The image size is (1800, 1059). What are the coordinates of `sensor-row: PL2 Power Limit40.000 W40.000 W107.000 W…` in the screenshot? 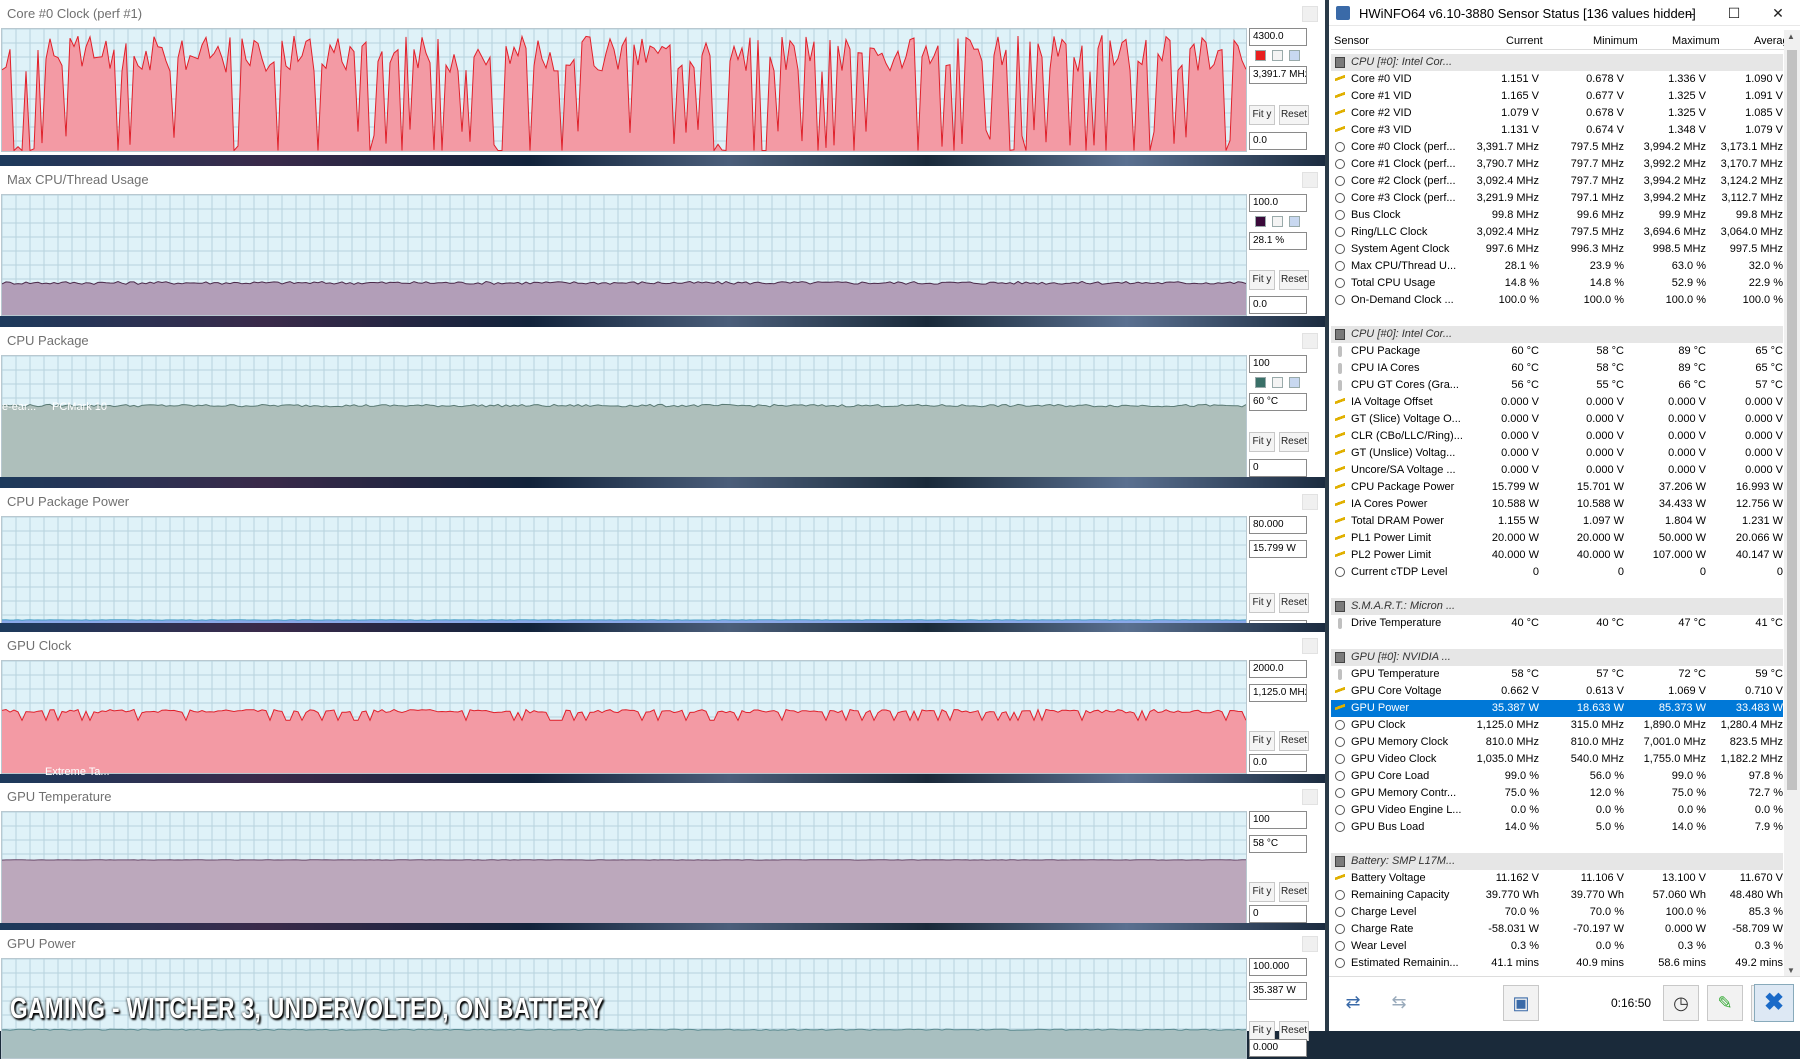 It's located at (1557, 555).